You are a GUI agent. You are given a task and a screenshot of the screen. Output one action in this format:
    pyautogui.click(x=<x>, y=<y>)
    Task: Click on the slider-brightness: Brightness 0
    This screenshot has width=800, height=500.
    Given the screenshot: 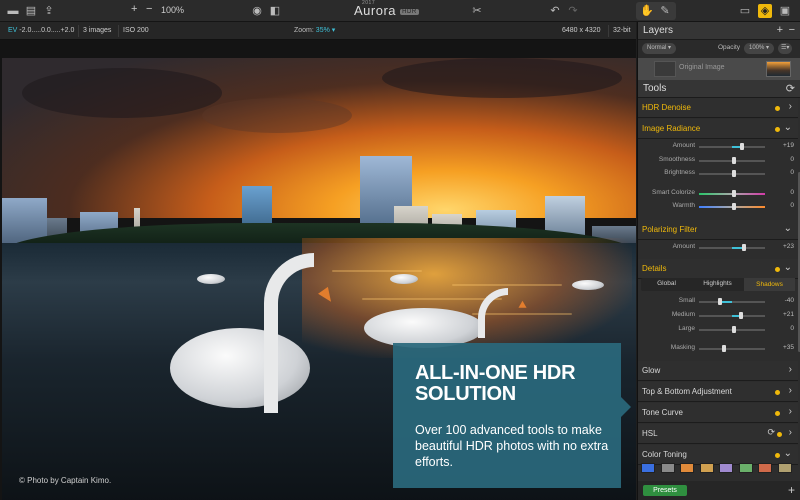 What is the action you would take?
    pyautogui.click(x=718, y=173)
    